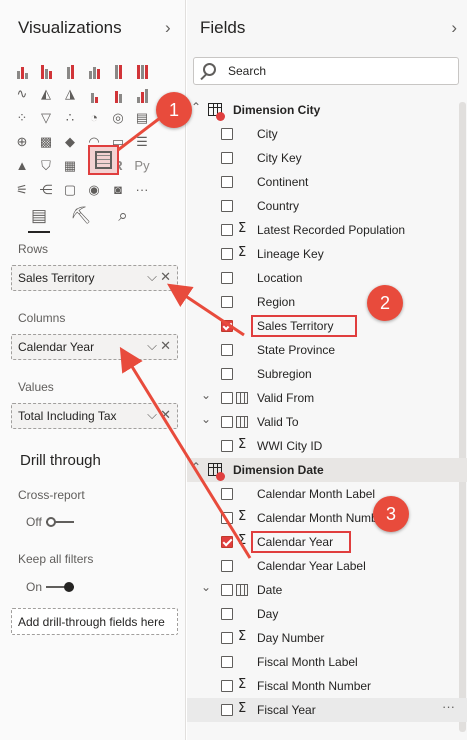 The width and height of the screenshot is (467, 740). Describe the element at coordinates (327, 614) in the screenshot. I see `field-item: Day` at that location.